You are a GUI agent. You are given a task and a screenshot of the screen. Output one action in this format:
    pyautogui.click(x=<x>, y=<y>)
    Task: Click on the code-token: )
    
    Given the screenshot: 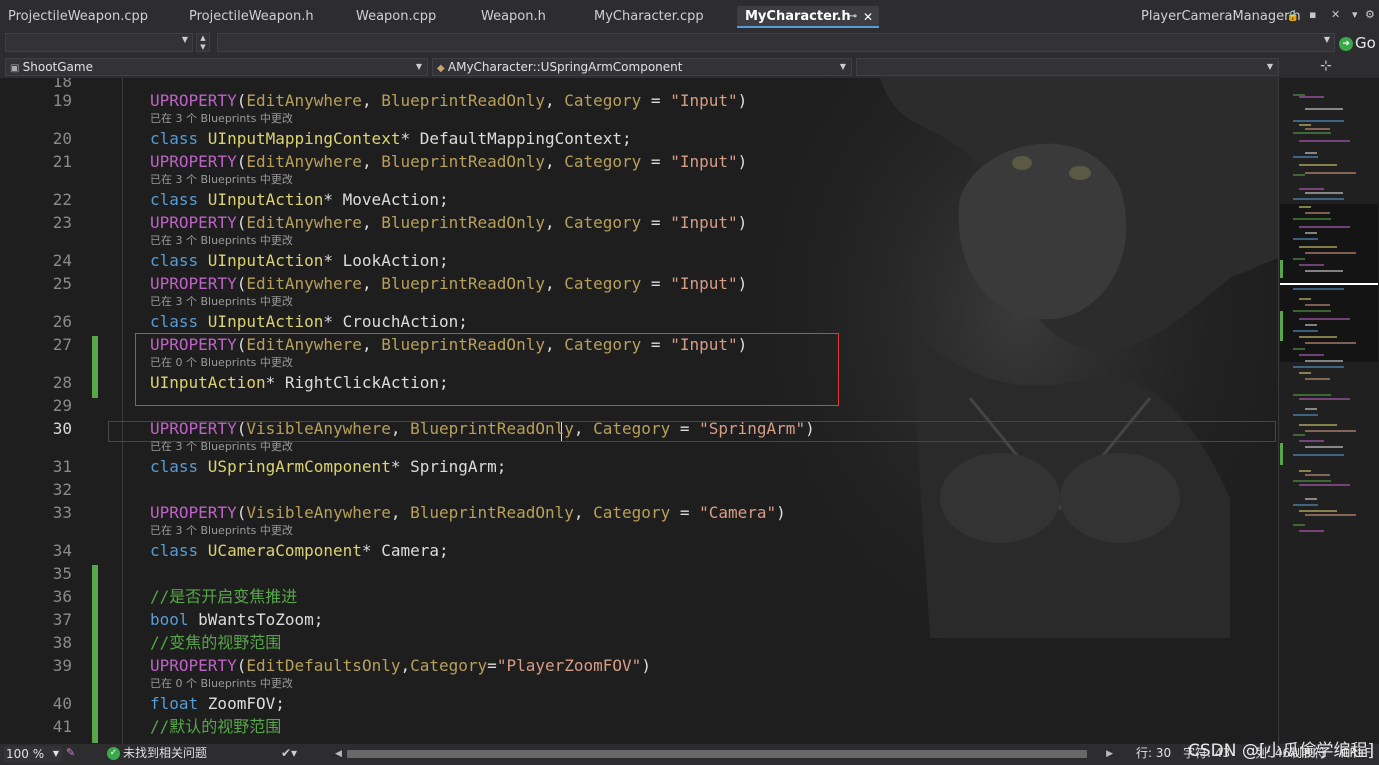 What is the action you would take?
    pyautogui.click(x=810, y=428)
    